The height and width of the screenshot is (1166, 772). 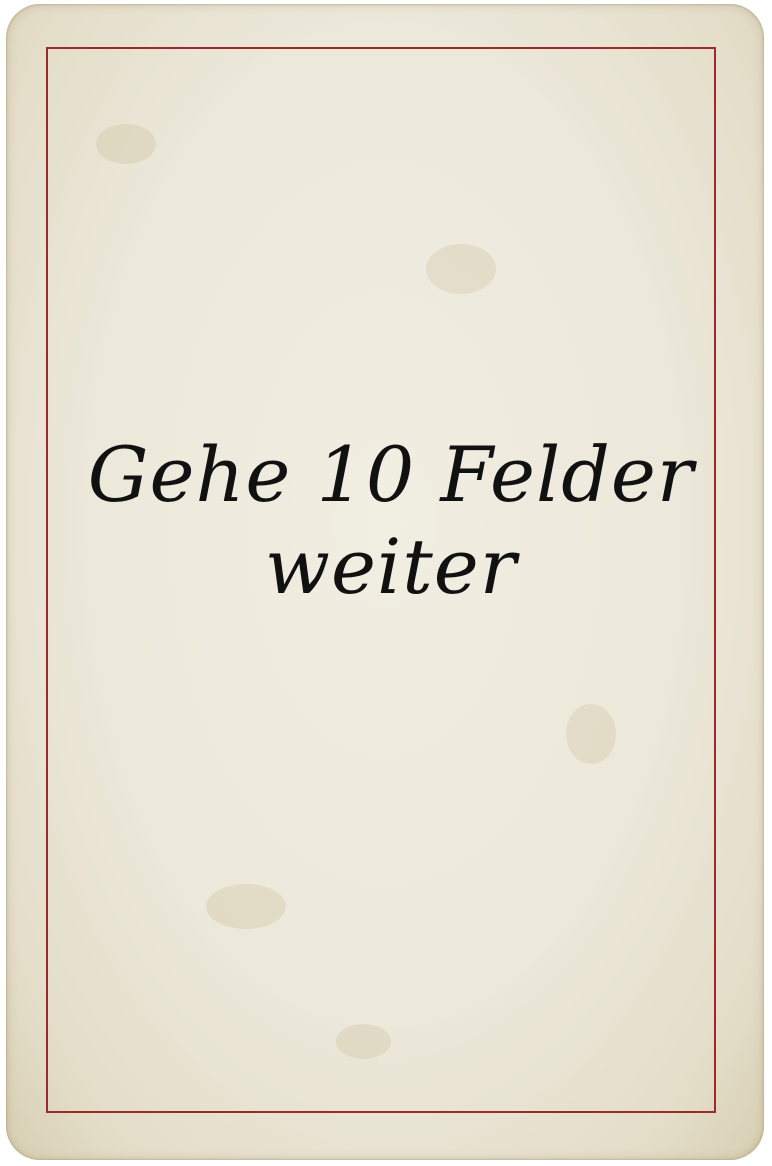 What do you see at coordinates (391, 474) in the screenshot?
I see `card-instruction-line-1: Gehe 10 Felder` at bounding box center [391, 474].